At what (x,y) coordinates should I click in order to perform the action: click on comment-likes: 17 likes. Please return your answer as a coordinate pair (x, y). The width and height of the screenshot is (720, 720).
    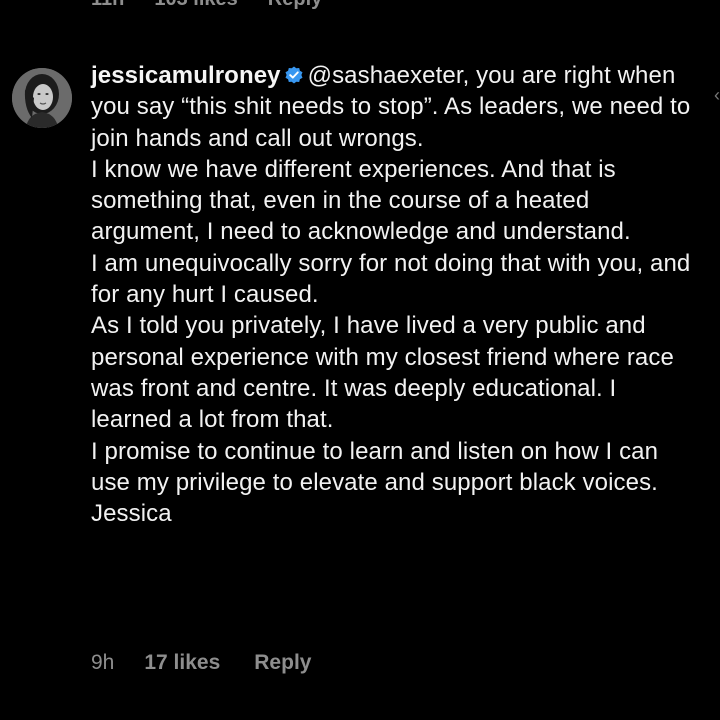
    Looking at the image, I should click on (182, 663).